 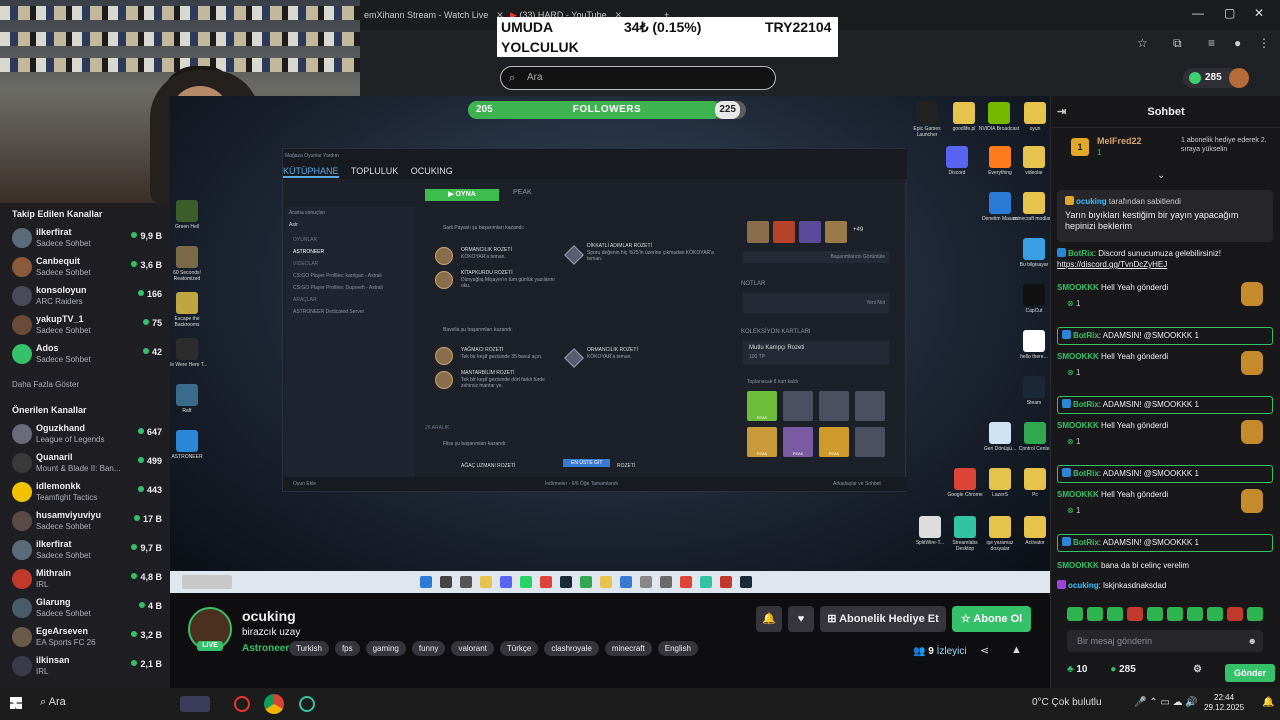 I want to click on share-icon: ⋖, so click(x=984, y=650).